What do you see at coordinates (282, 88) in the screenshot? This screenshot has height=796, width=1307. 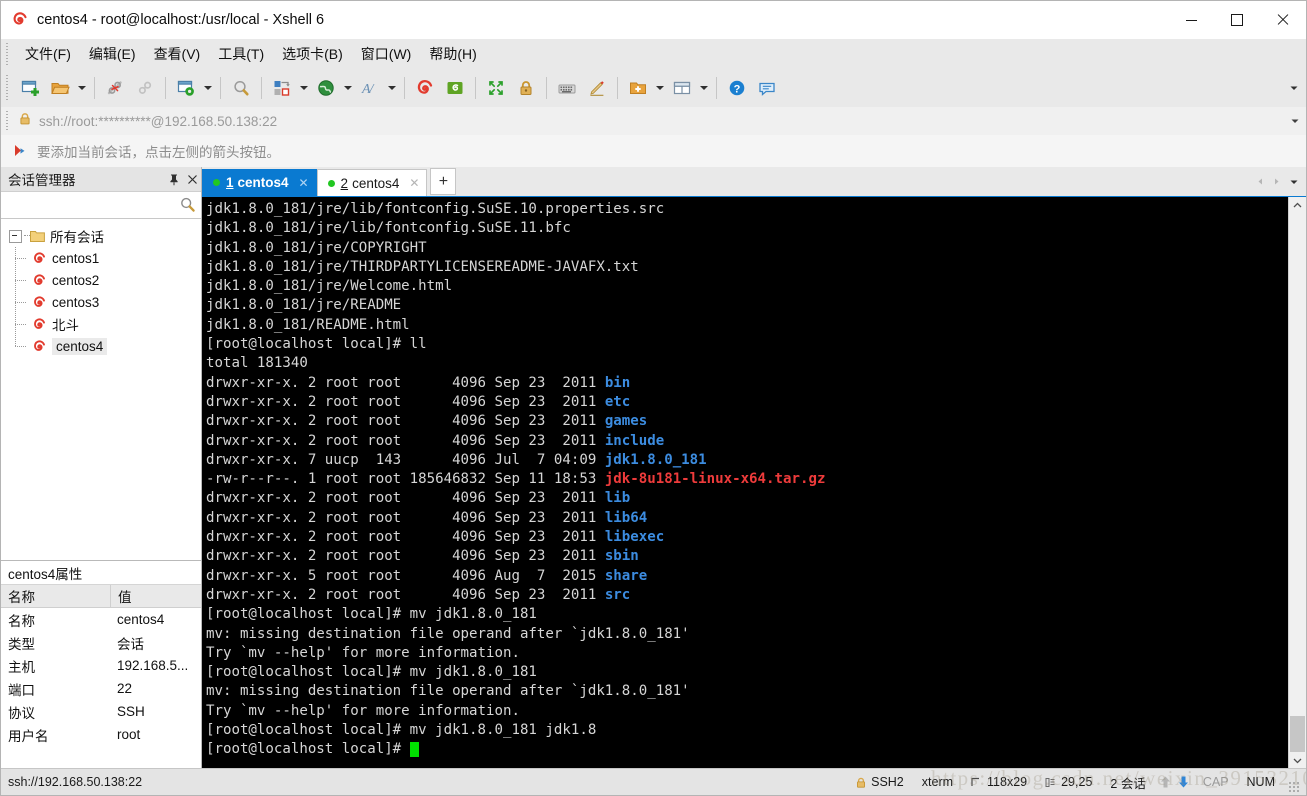 I see `transfer-icon` at bounding box center [282, 88].